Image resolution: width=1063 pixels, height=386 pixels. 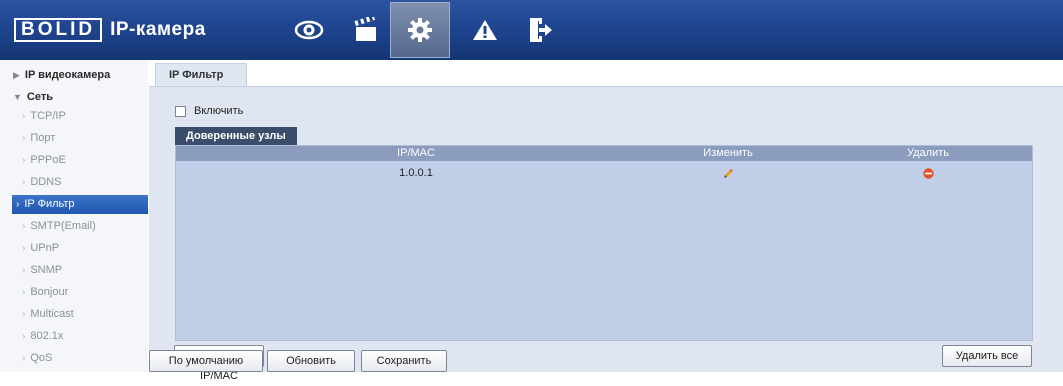 What do you see at coordinates (236, 136) in the screenshot?
I see `trusted-hosts-tab: Доверенные узлы` at bounding box center [236, 136].